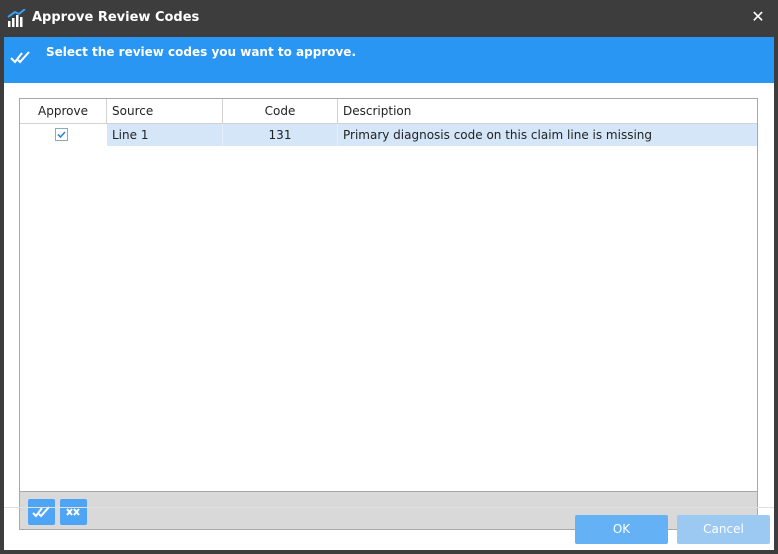 The height and width of the screenshot is (554, 778). Describe the element at coordinates (116, 17) in the screenshot. I see `window-title: Approve Review Codes` at that location.